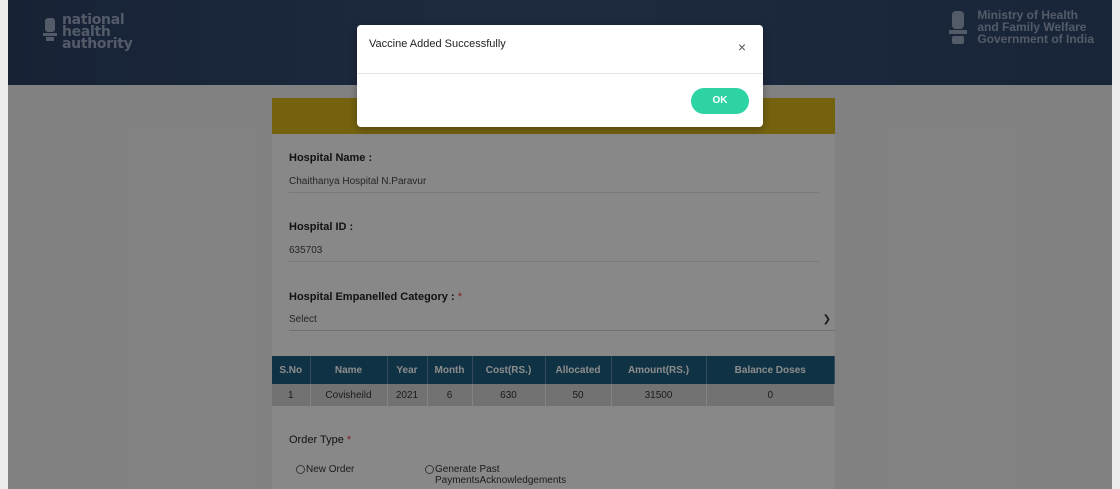 The height and width of the screenshot is (489, 1120). I want to click on close-icon: ×, so click(742, 47).